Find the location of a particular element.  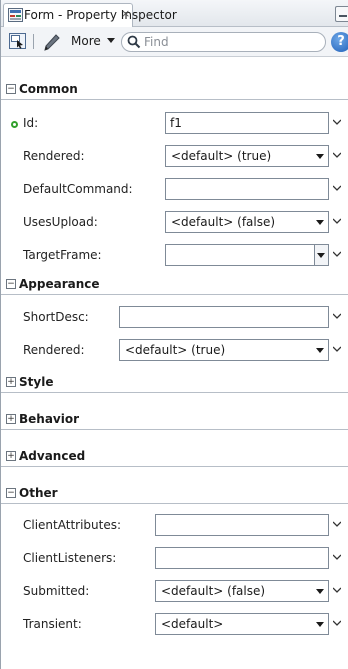

tab-property-inspector: Form - Property Inspector × is located at coordinates (90, 15).